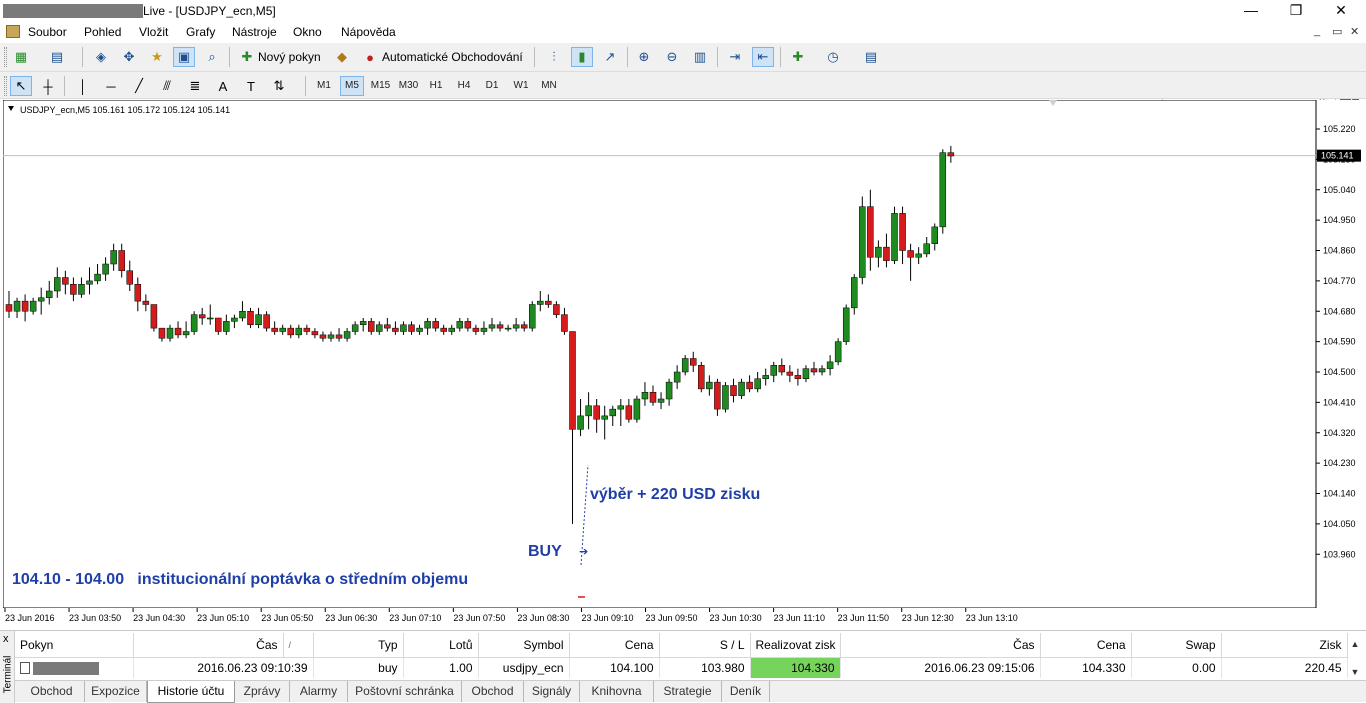  I want to click on mdi-restore-button: ▭, so click(1337, 31).